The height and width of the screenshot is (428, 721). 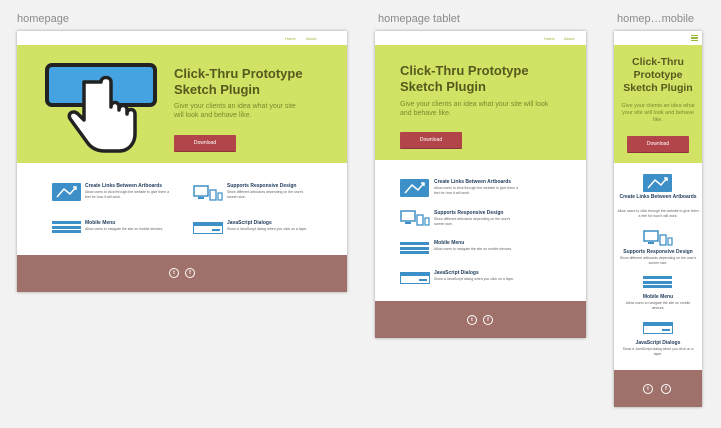 What do you see at coordinates (43, 19) in the screenshot?
I see `artboard-label-desktop: homepage` at bounding box center [43, 19].